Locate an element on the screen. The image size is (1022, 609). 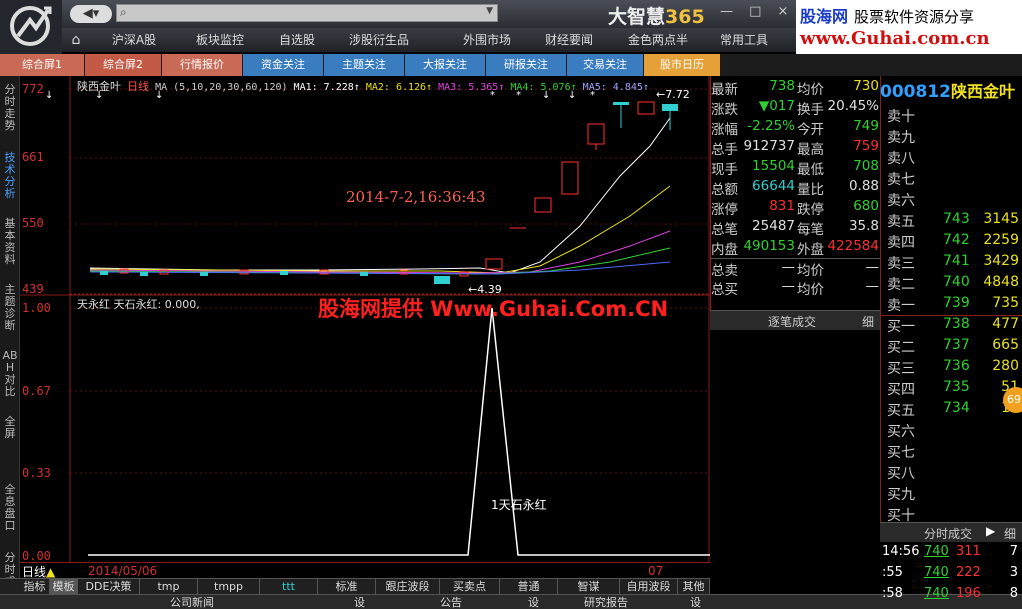
ltab-6: 全息盘口 is located at coordinates (10, 508).